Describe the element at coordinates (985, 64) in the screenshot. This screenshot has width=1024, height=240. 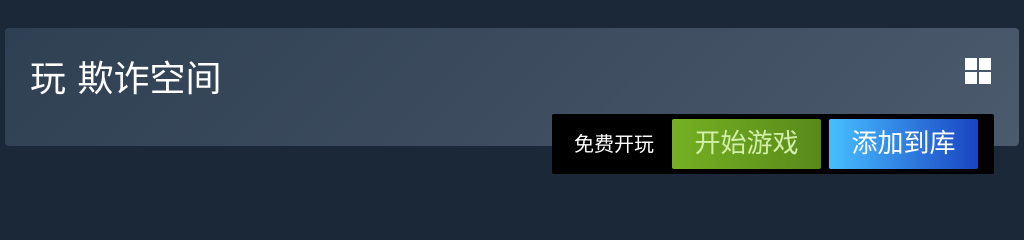
I see `windows-icon-pane-top-right` at that location.